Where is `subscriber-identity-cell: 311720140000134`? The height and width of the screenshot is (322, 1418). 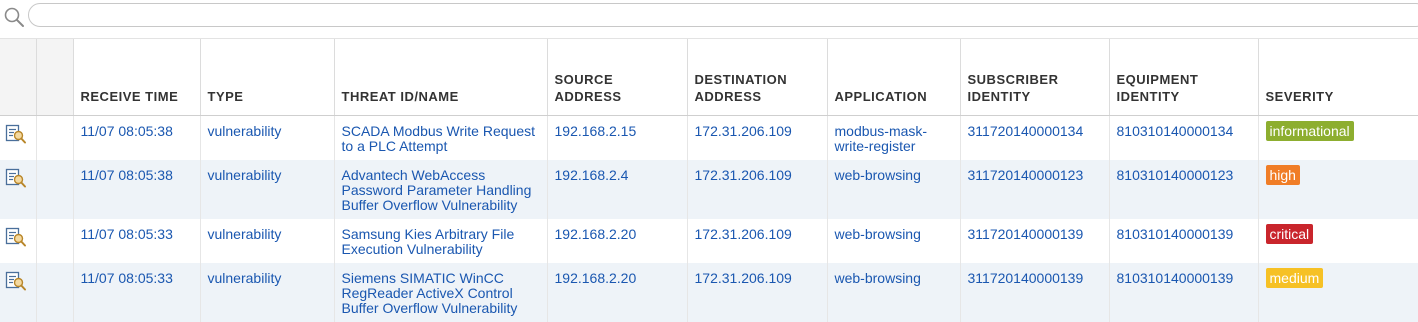 subscriber-identity-cell: 311720140000134 is located at coordinates (1034, 138).